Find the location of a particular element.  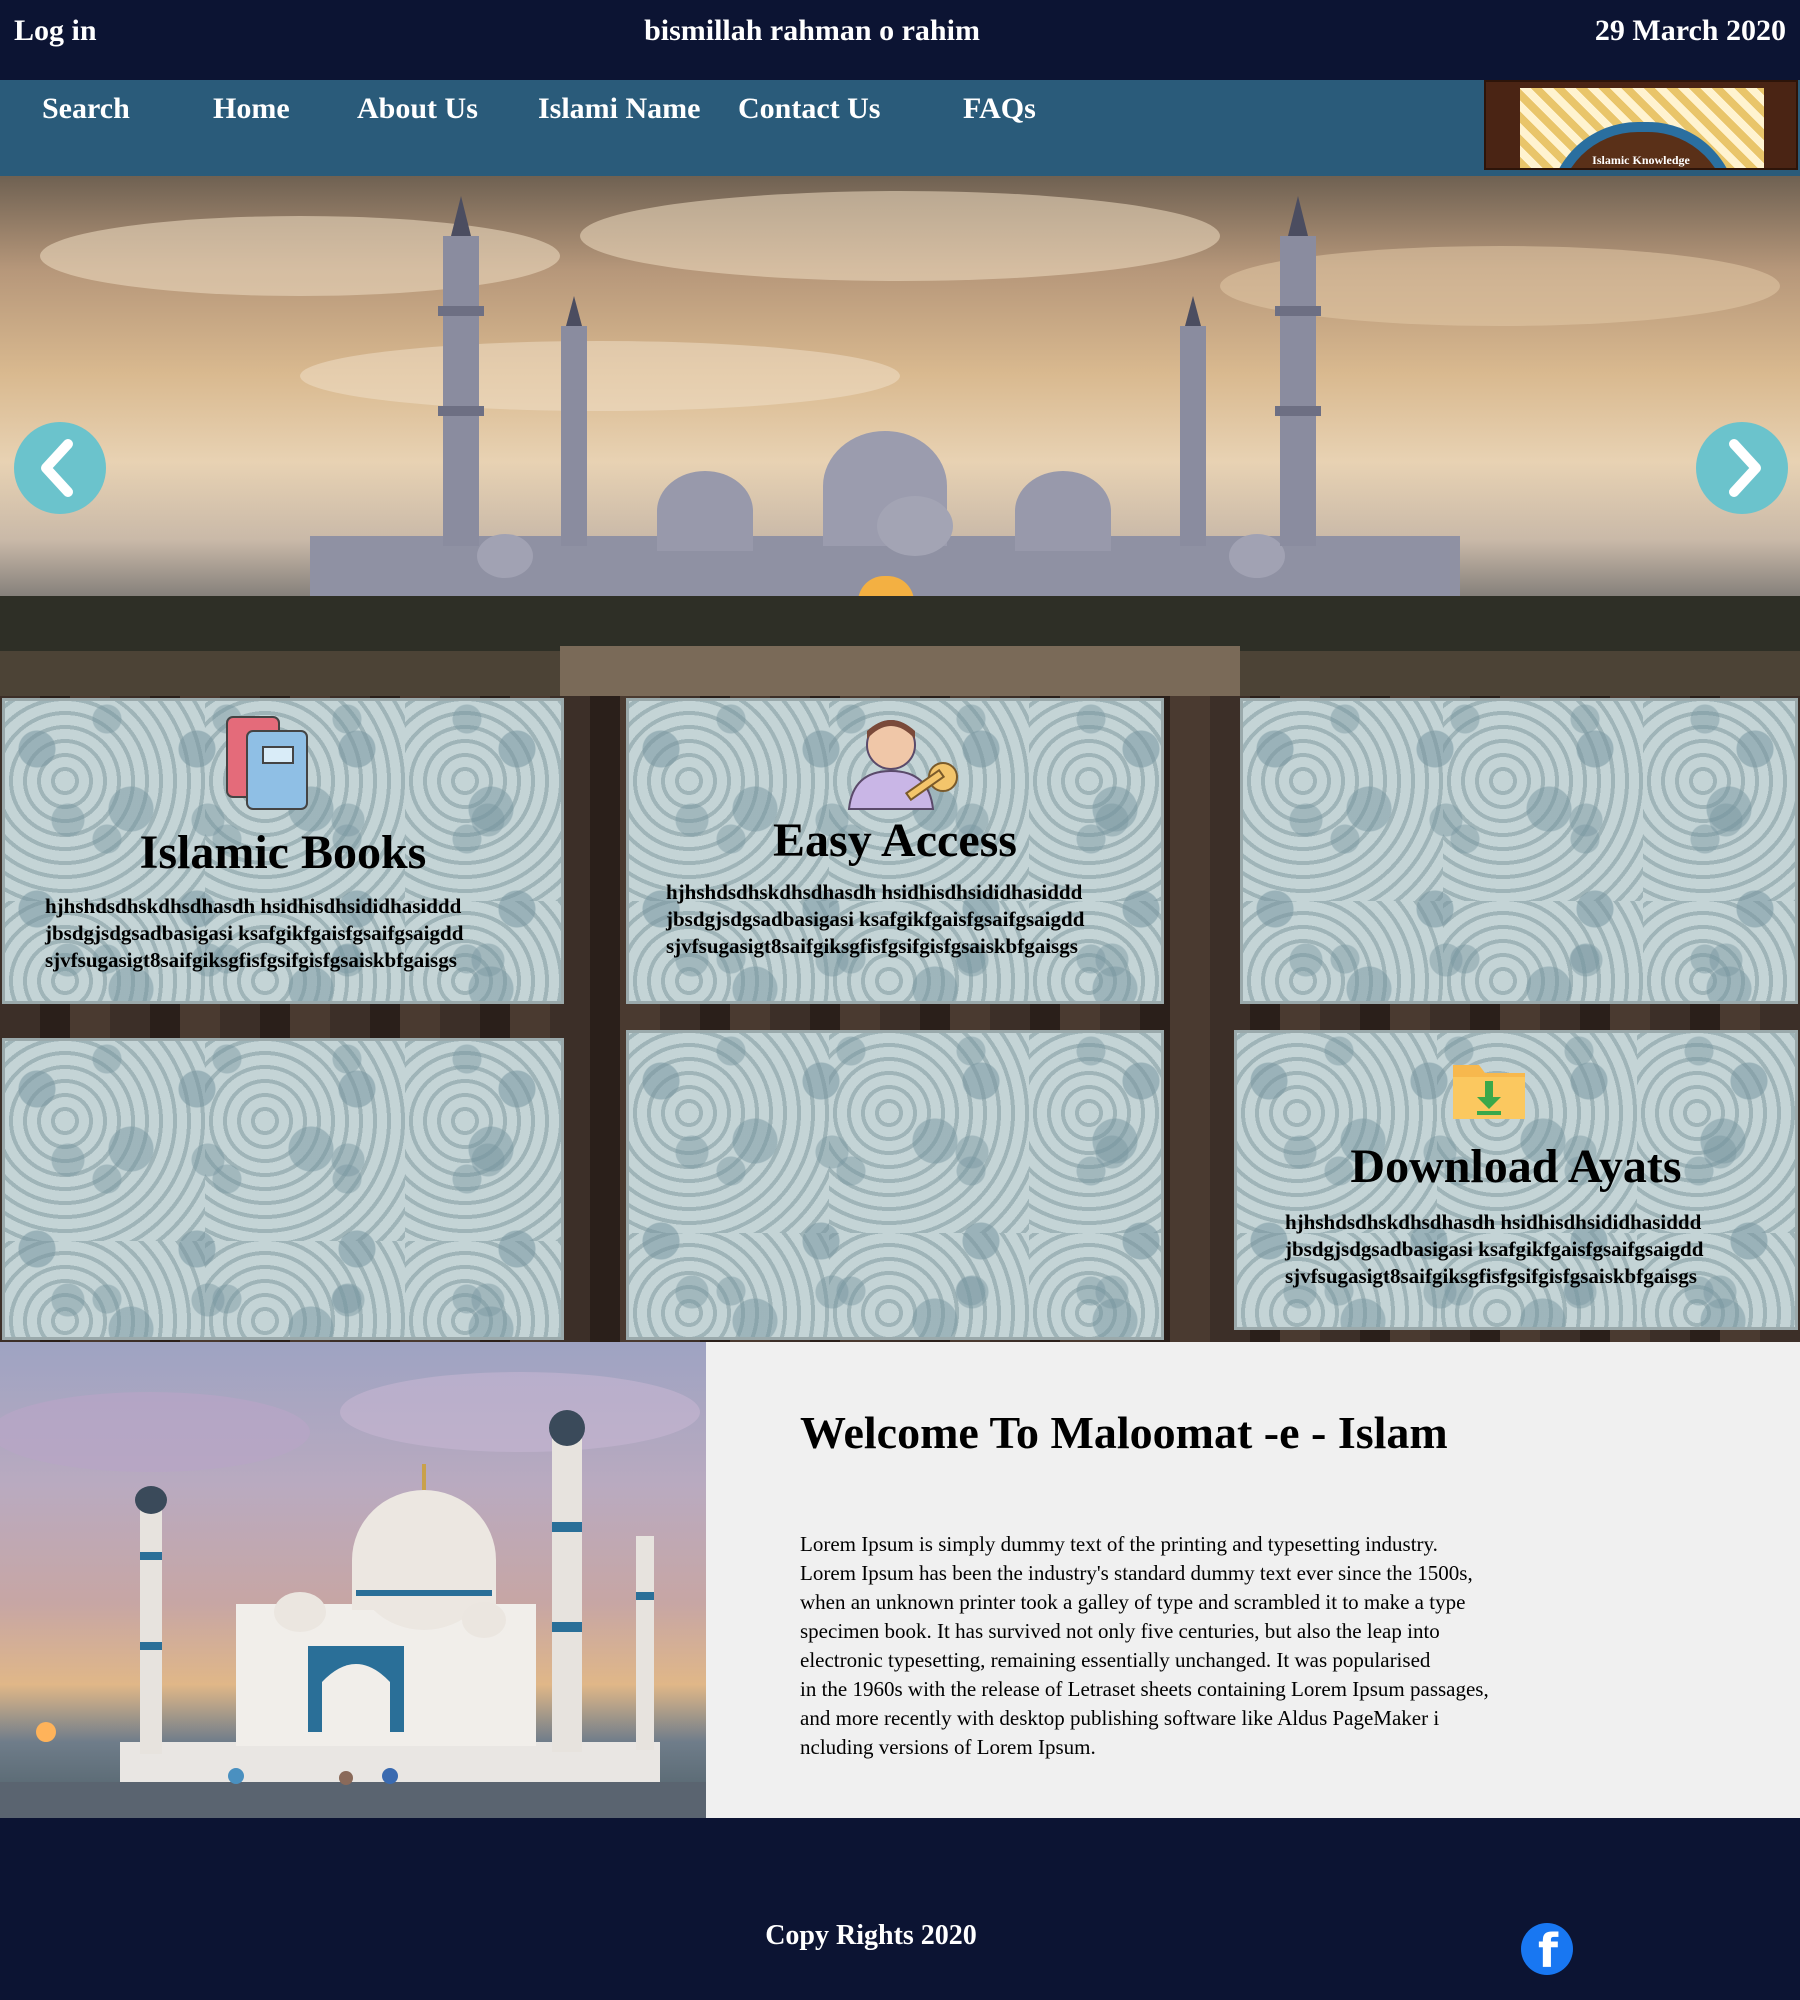

welcome-heading: Welcome To Maloomat -e - Islam is located at coordinates (1124, 1432).